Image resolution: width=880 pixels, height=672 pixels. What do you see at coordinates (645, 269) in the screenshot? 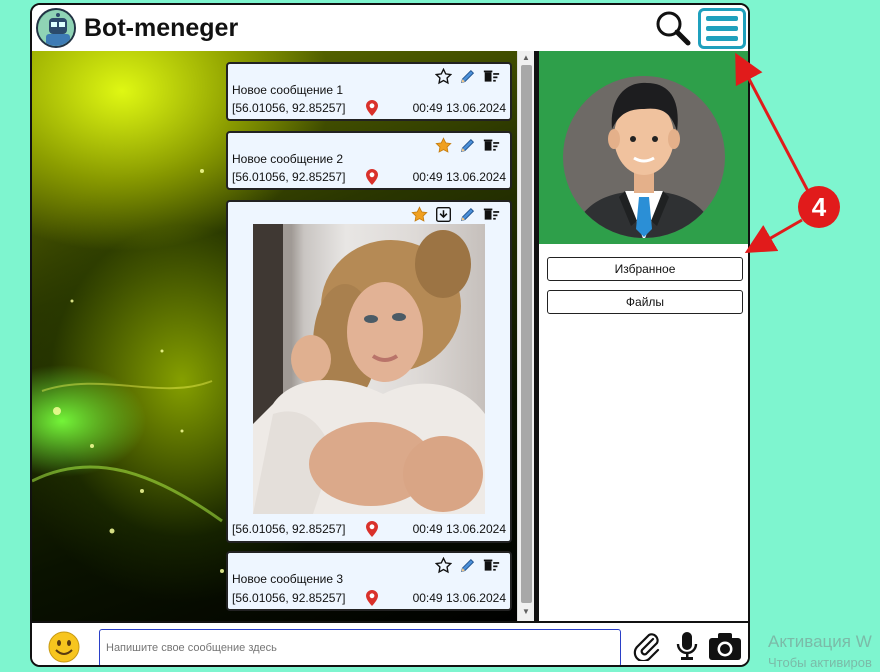
I see `favorites-button: Избранное` at bounding box center [645, 269].